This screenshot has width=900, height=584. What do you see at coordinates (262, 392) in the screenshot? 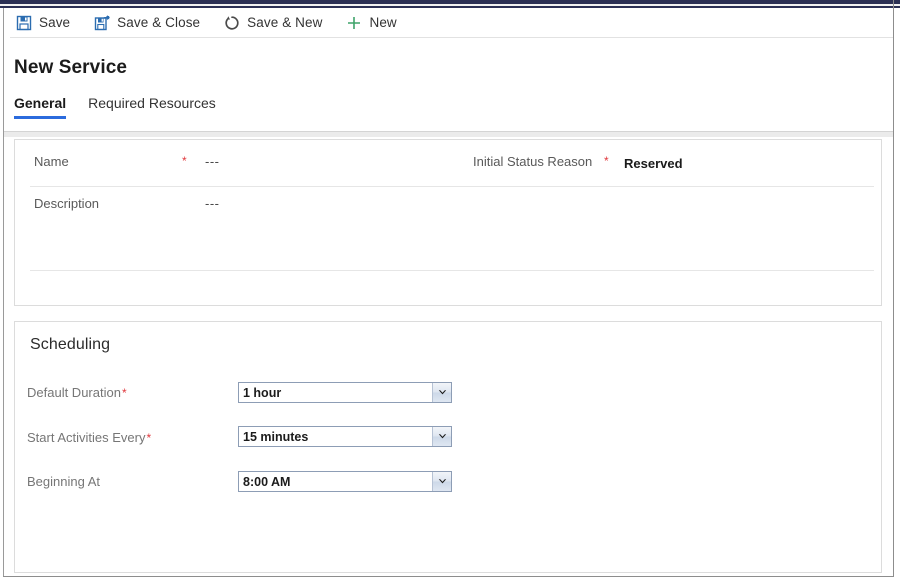
I see `default-duration-value: 1 hour` at bounding box center [262, 392].